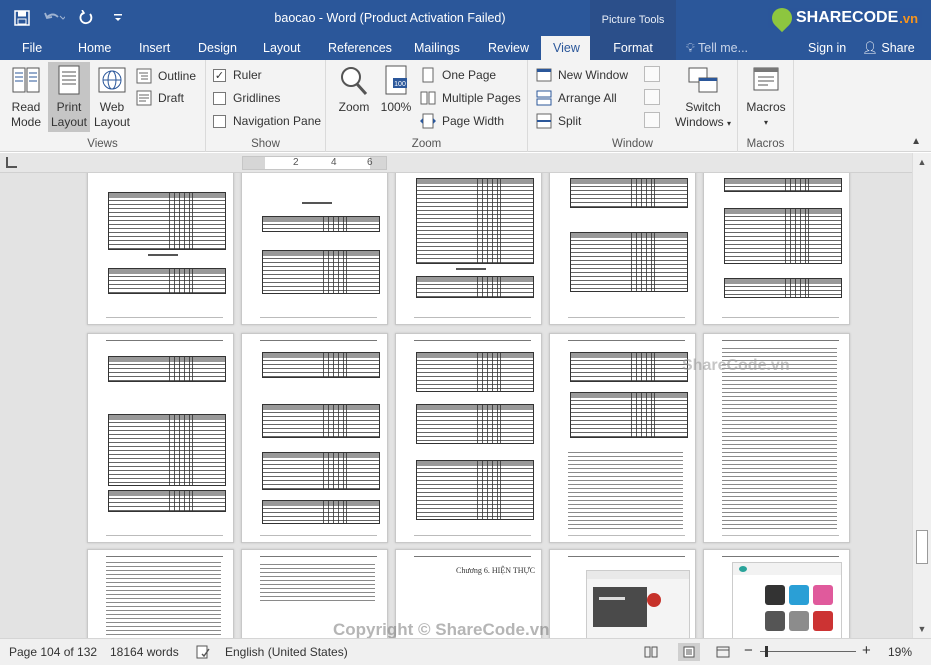  What do you see at coordinates (219, 75) in the screenshot?
I see `ruler-check-icon: ✓` at bounding box center [219, 75].